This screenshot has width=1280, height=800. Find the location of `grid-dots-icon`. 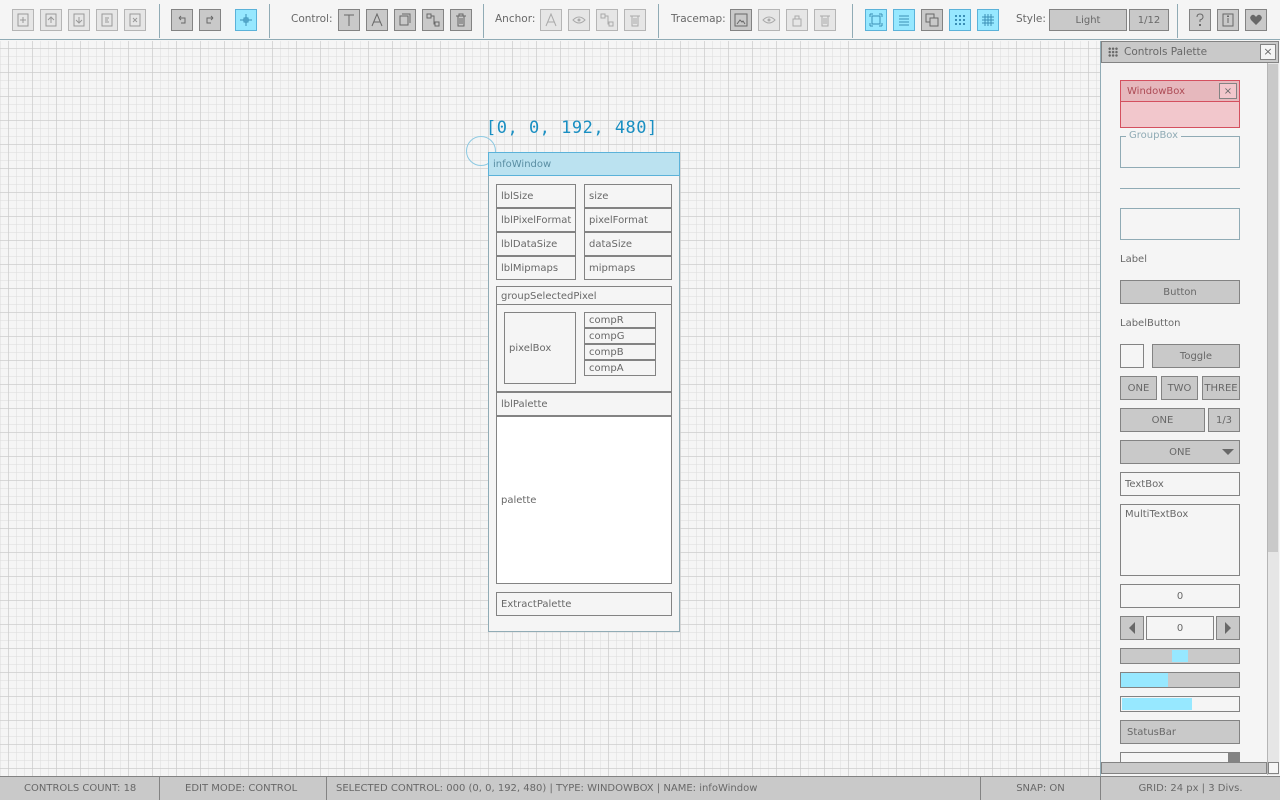

grid-dots-icon is located at coordinates (960, 20).